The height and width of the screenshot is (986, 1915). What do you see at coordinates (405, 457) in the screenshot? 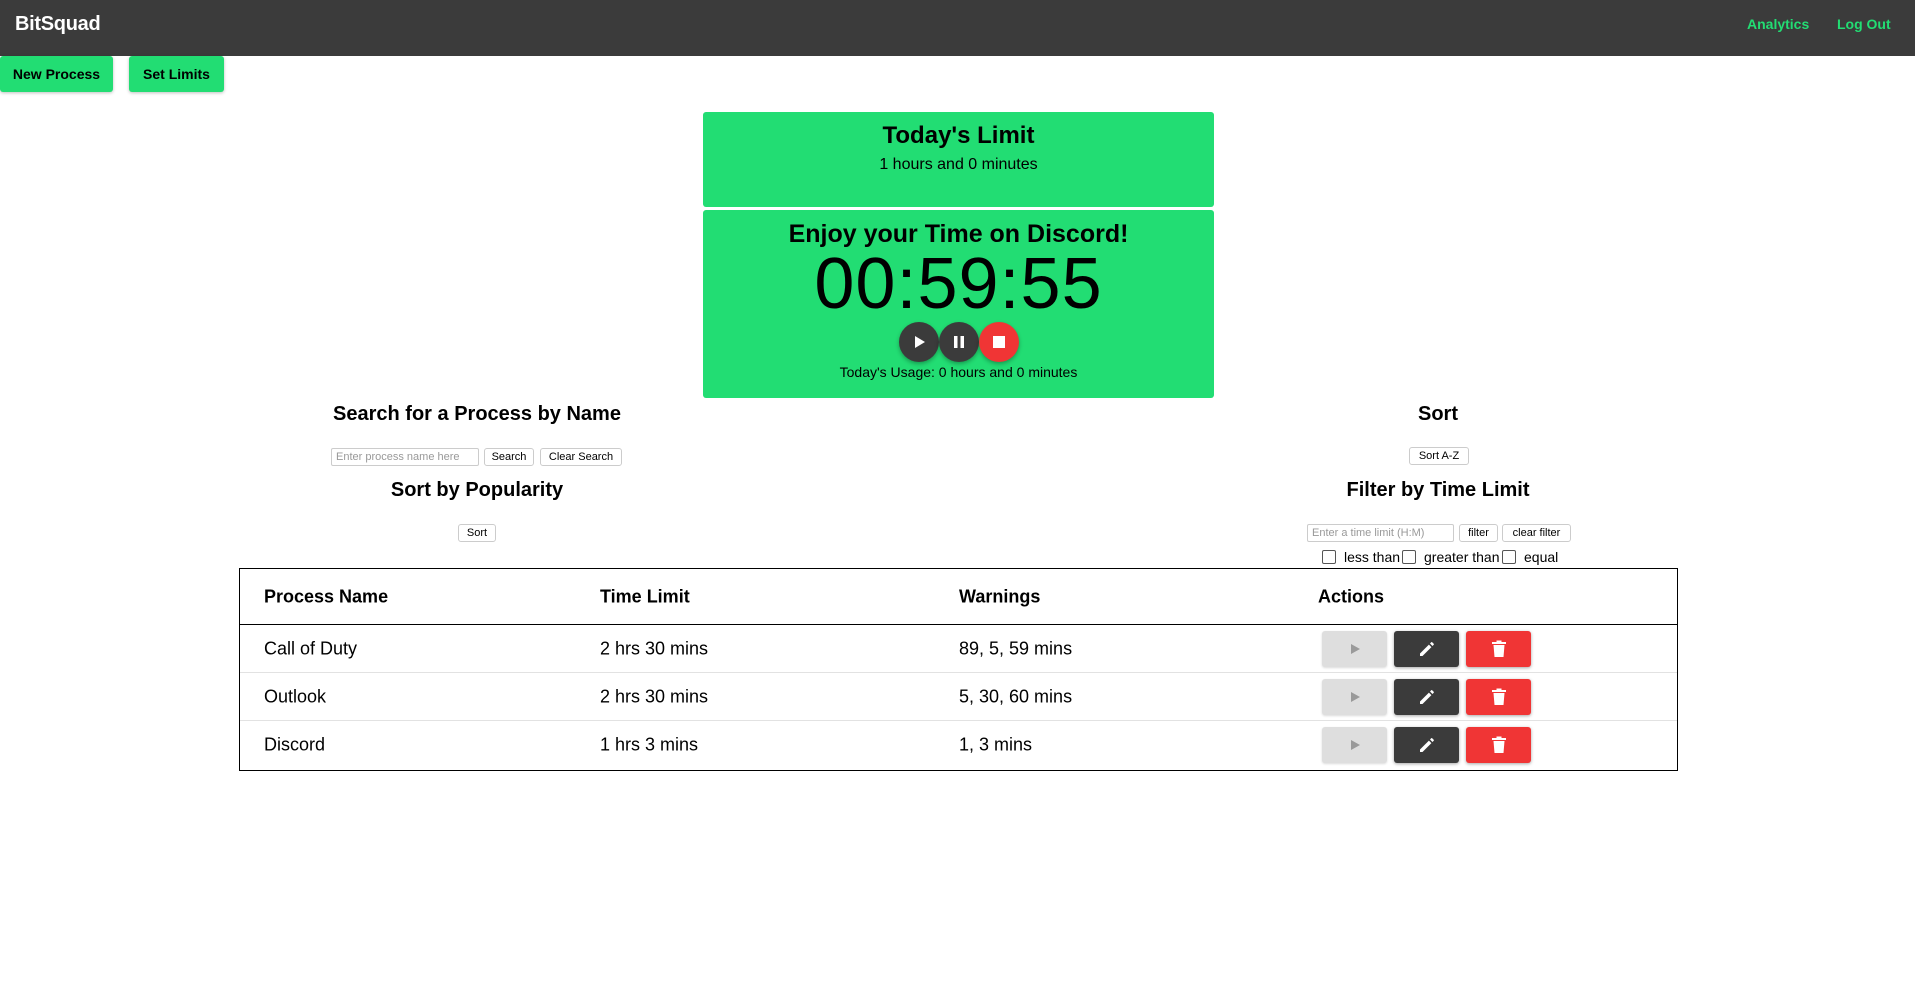
I see `search-input` at bounding box center [405, 457].